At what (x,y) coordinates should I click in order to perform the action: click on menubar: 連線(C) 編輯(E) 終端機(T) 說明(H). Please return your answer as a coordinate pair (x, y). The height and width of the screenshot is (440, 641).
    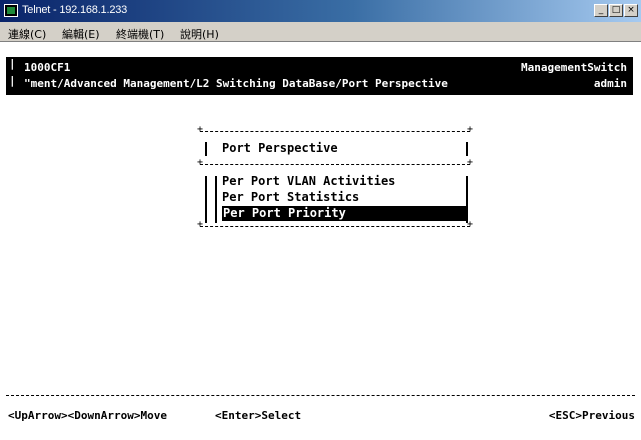
    Looking at the image, I should click on (320, 32).